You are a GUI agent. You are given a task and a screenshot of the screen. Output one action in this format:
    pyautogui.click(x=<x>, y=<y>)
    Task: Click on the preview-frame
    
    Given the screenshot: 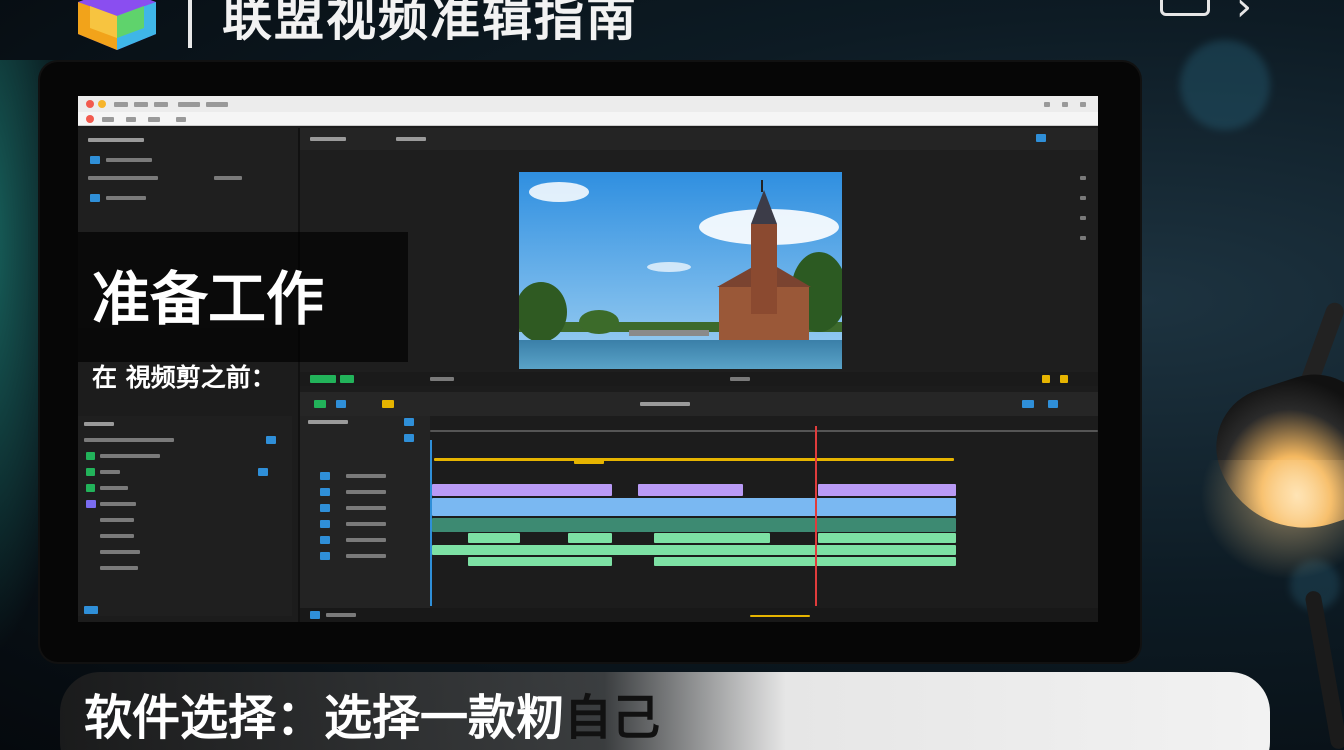 What is the action you would take?
    pyautogui.click(x=680, y=270)
    